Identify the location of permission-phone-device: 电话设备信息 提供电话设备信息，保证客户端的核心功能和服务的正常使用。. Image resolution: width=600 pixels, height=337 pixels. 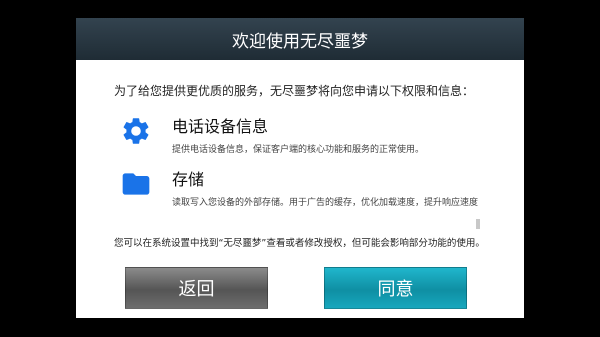
(272, 136).